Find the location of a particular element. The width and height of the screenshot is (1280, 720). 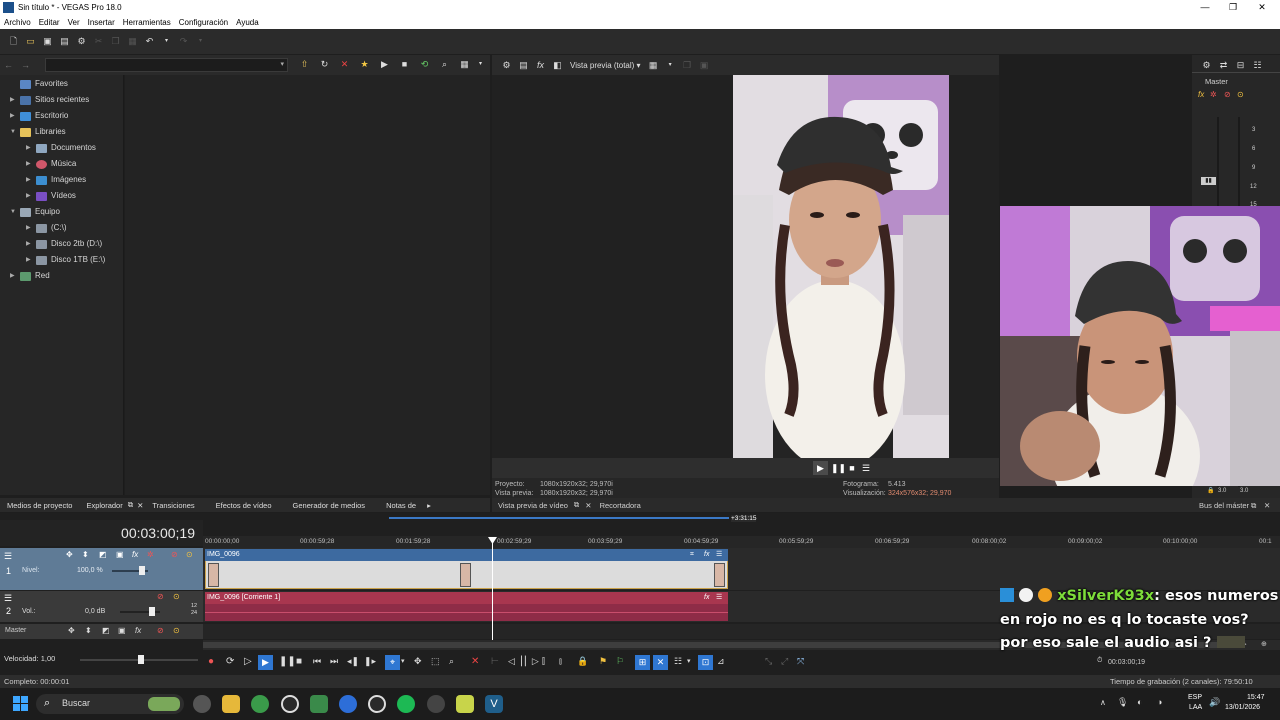

trim-icon: ⊢ is located at coordinates (495, 661).